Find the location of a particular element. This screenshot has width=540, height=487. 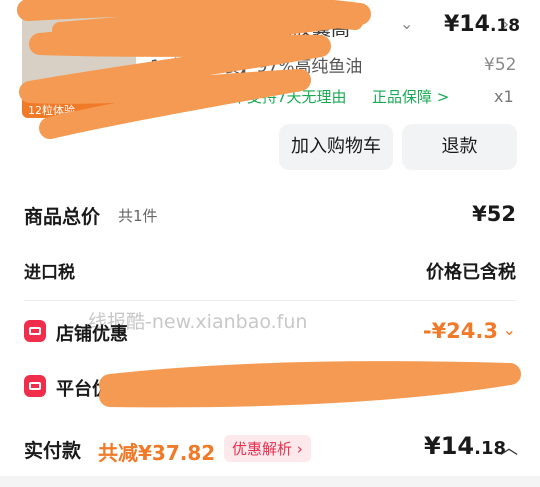

payment-amount: ¥14.18 is located at coordinates (465, 446).